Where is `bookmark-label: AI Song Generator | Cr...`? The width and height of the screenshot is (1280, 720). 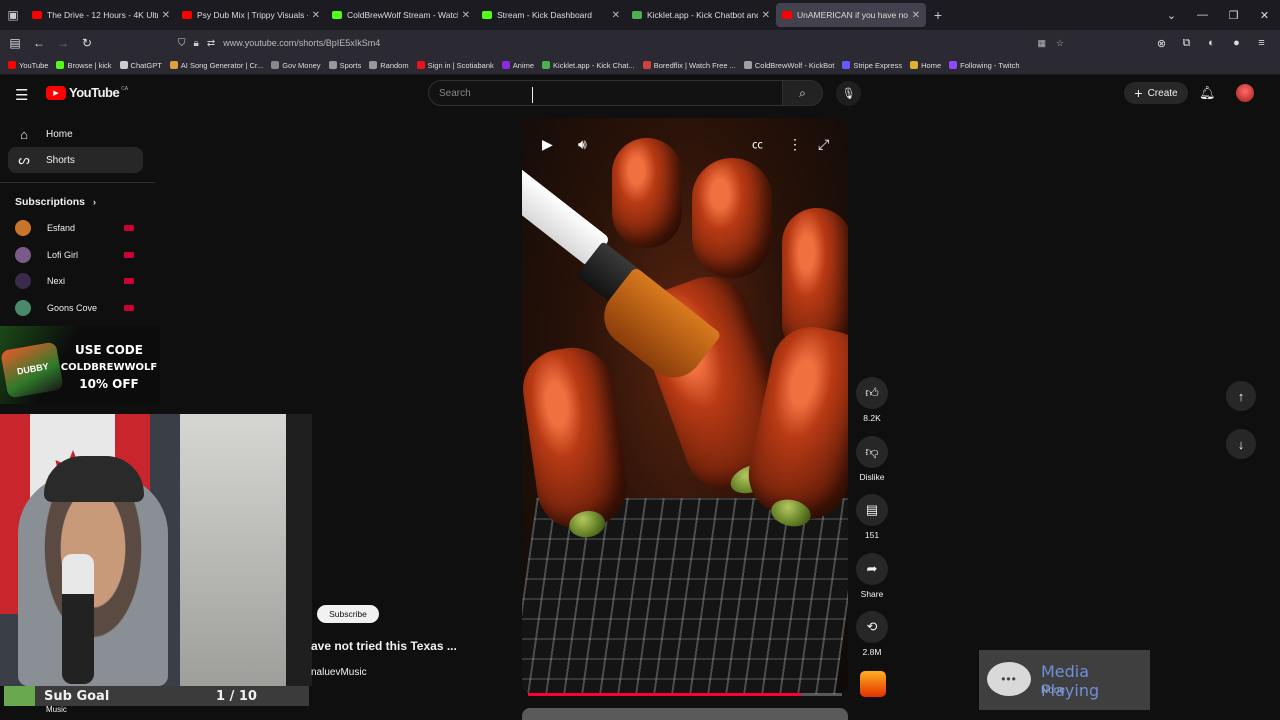 bookmark-label: AI Song Generator | Cr... is located at coordinates (222, 65).